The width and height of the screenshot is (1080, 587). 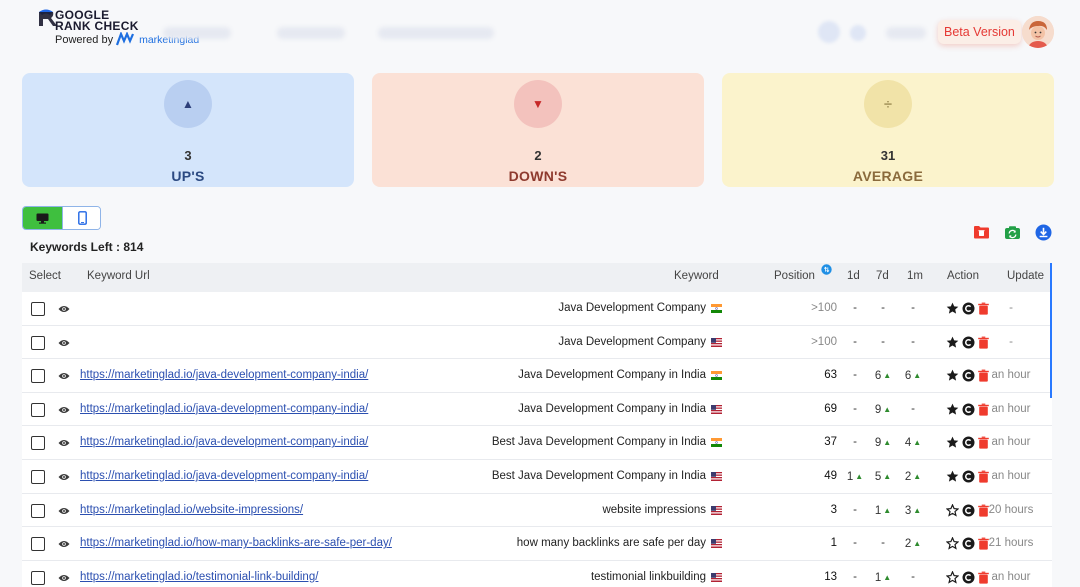 I want to click on triangle-up-icon: ▲, so click(x=188, y=104).